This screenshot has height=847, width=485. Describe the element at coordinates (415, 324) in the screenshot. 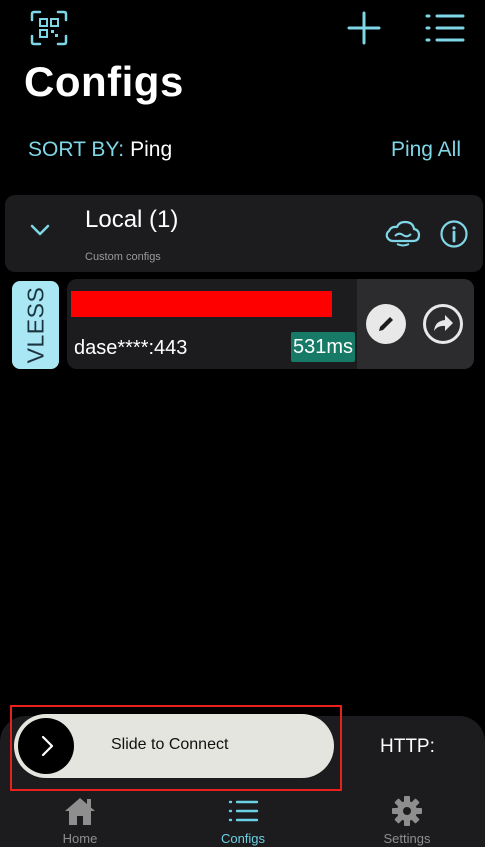

I see `config-actions` at that location.